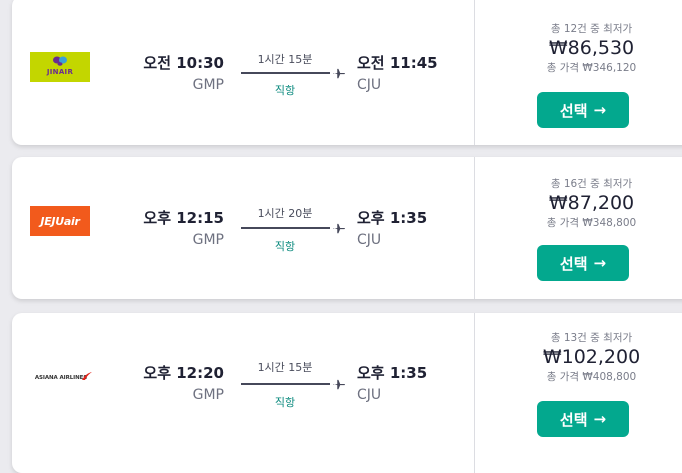  Describe the element at coordinates (591, 29) in the screenshot. I see `price-count-label: 총 12건 중 최저가` at that location.